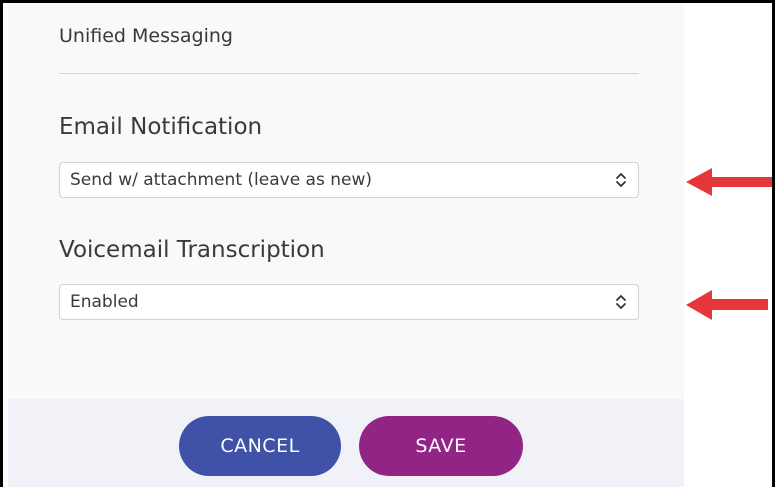  Describe the element at coordinates (192, 250) in the screenshot. I see `voicemail-transcription-label: Voicemail Transcription` at that location.